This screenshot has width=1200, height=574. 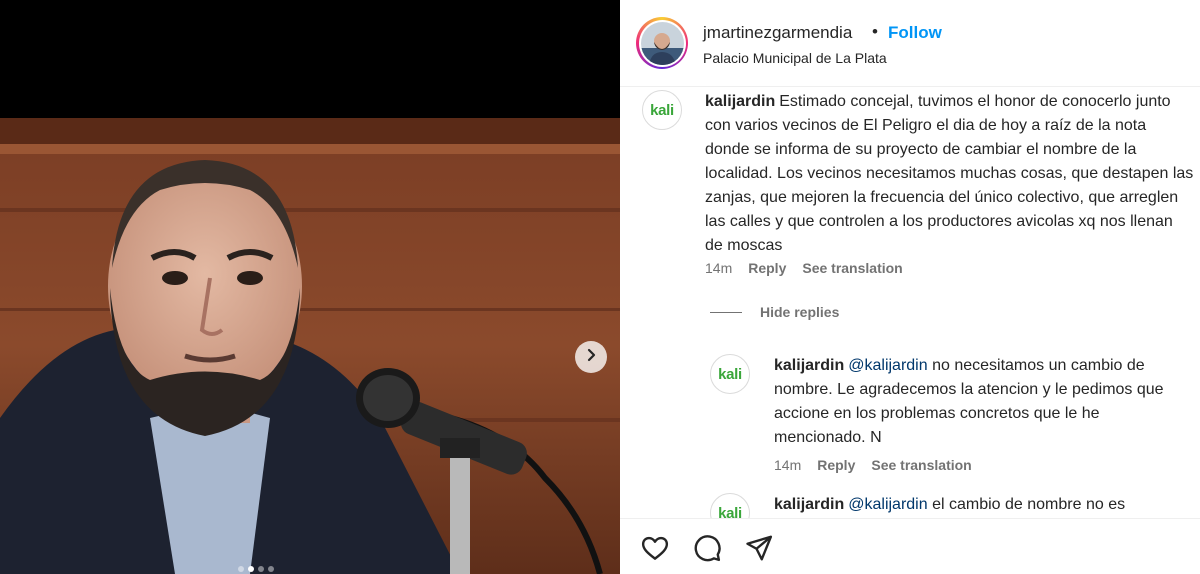 I want to click on carousel-indicator, so click(x=256, y=569).